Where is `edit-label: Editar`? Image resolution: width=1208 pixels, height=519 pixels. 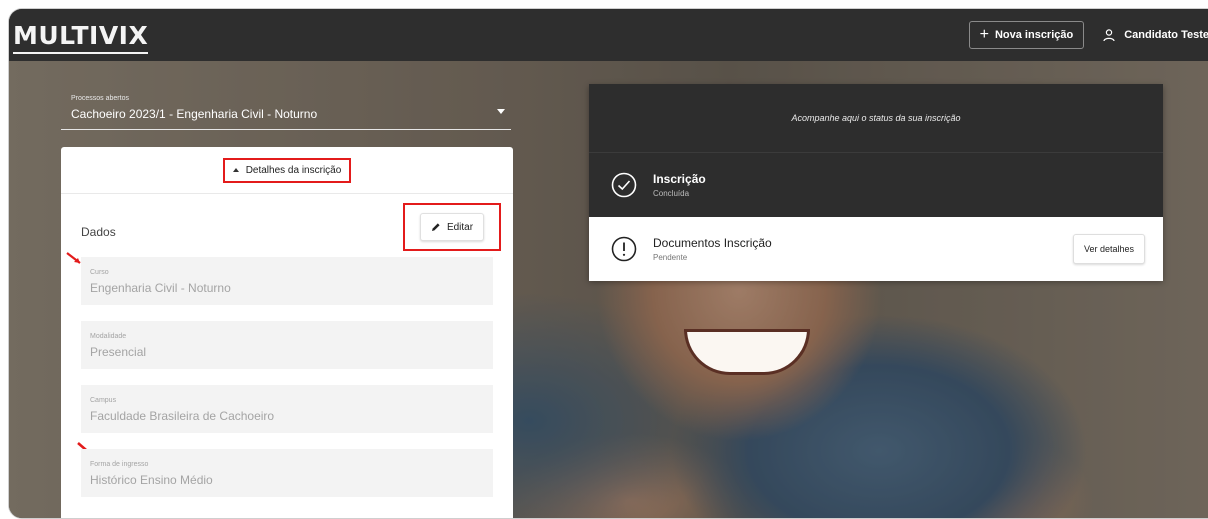 edit-label: Editar is located at coordinates (460, 227).